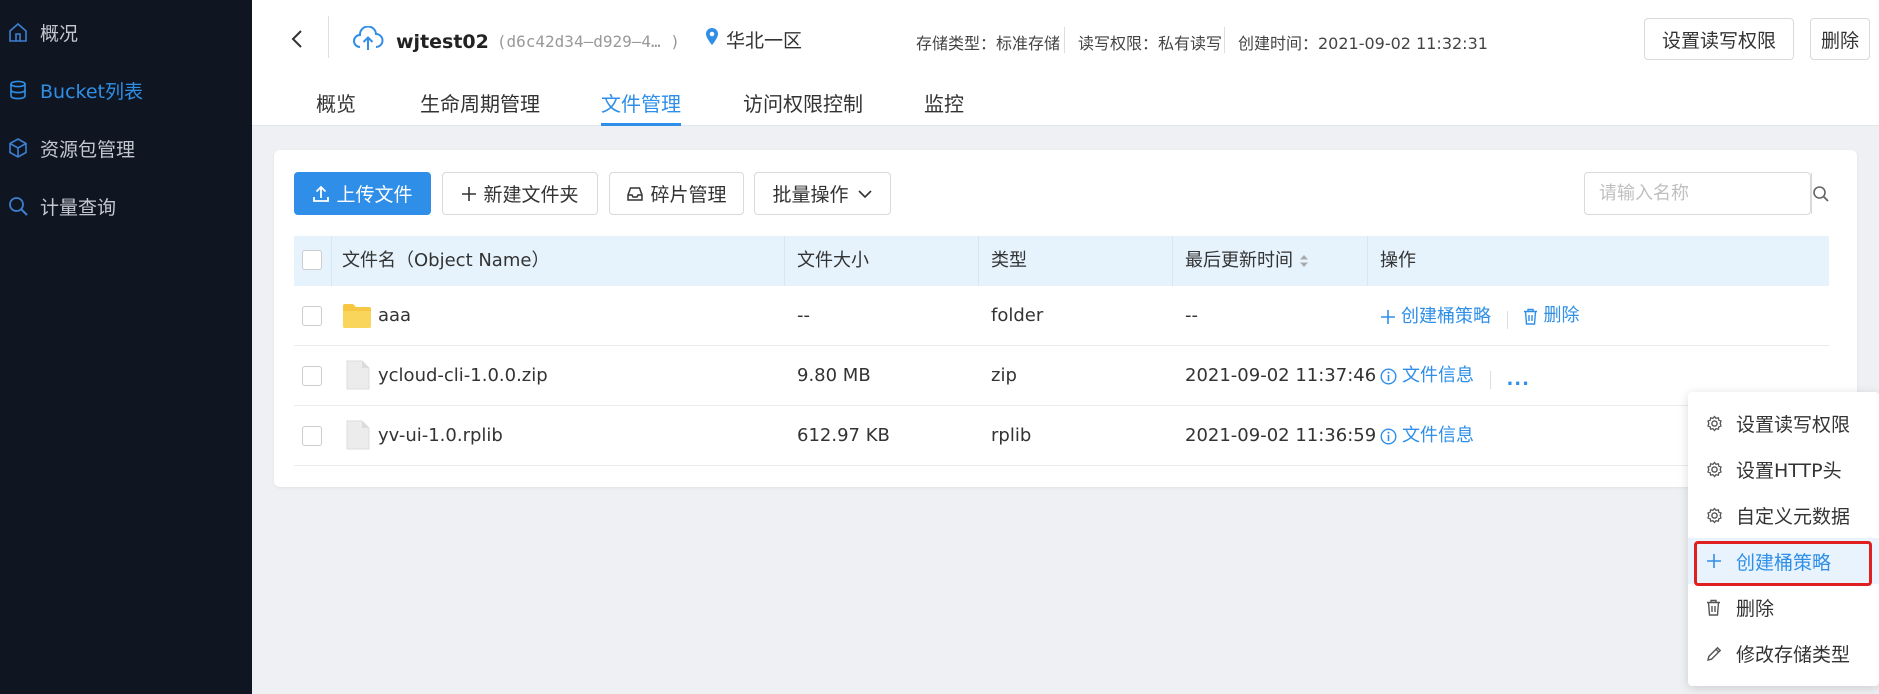 This screenshot has height=694, width=1879. I want to click on upload-file-label: 上传文件, so click(374, 195).